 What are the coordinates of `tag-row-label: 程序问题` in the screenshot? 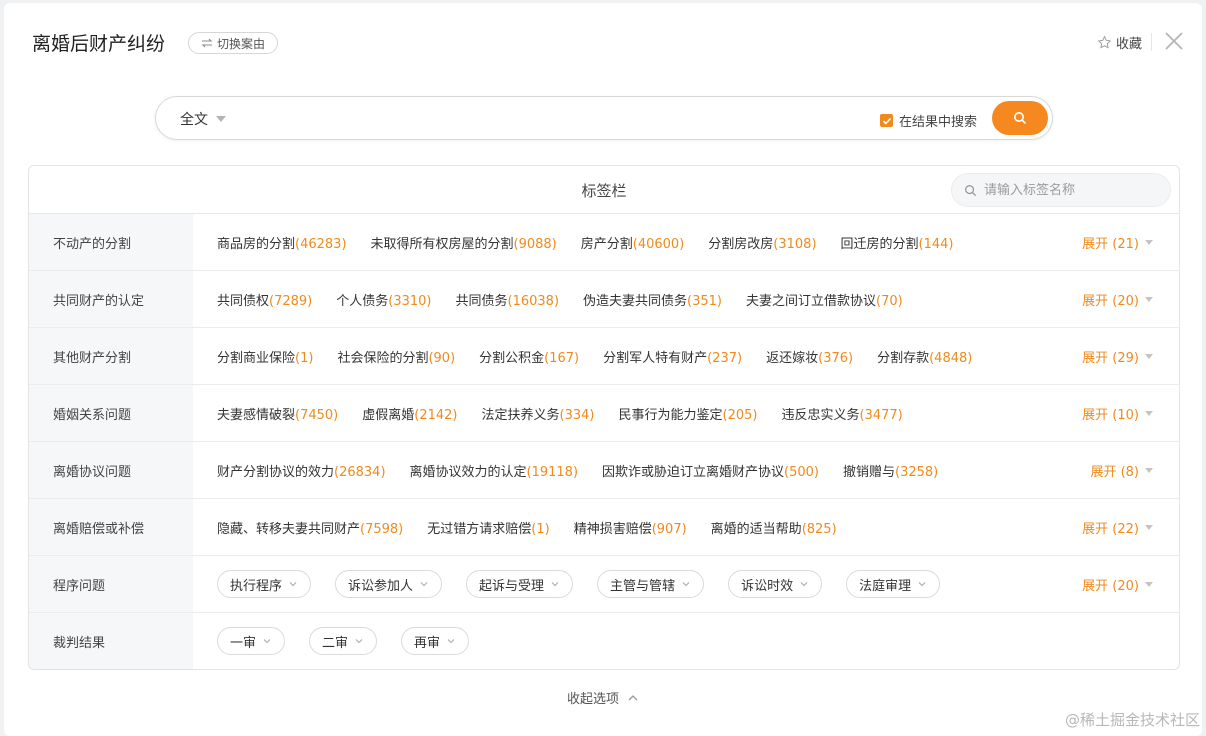 It's located at (111, 584).